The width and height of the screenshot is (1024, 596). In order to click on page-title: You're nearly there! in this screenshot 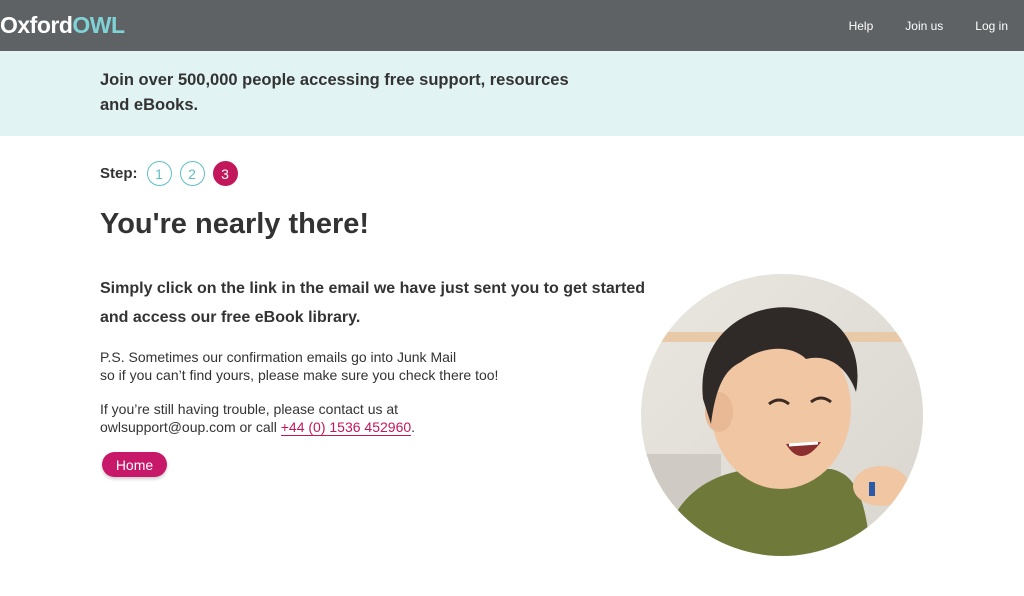, I will do `click(235, 224)`.